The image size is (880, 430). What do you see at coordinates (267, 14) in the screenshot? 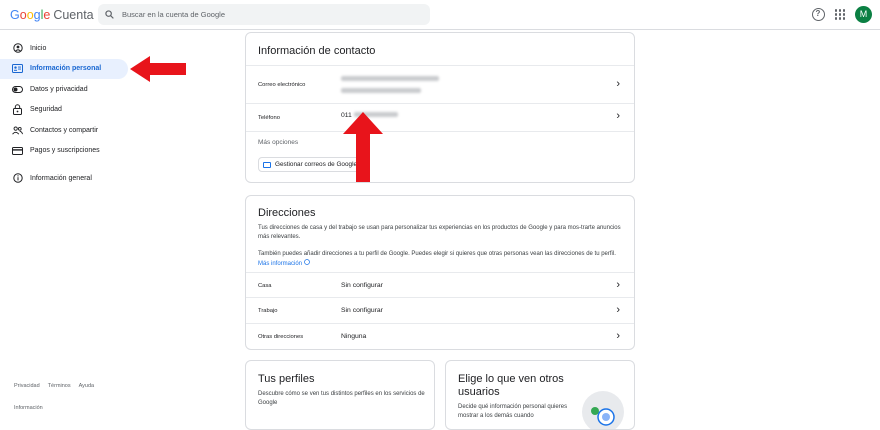
I see `search-input` at bounding box center [267, 14].